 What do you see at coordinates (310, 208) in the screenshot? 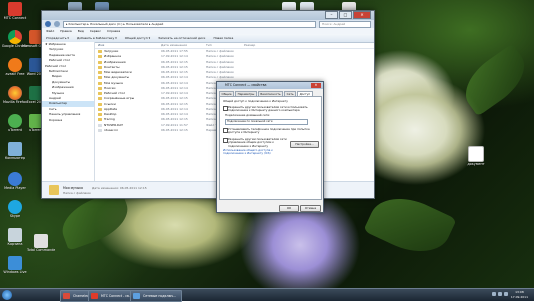
I see `cancel-button: Отмена` at bounding box center [310, 208].